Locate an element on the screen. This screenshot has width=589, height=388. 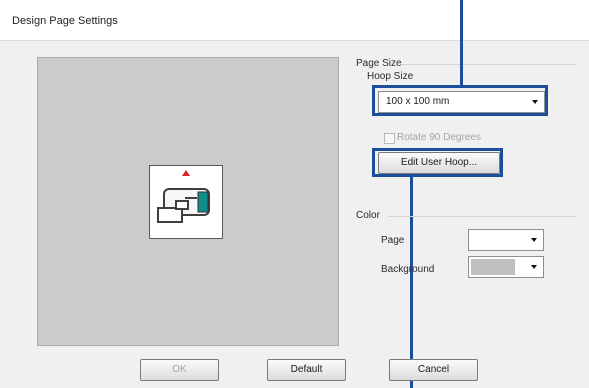
page-color-label: Page is located at coordinates (393, 240).